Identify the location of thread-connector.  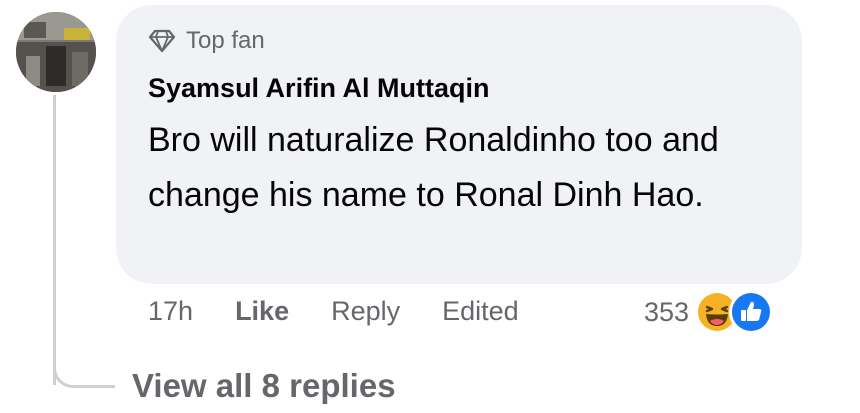
(84, 374).